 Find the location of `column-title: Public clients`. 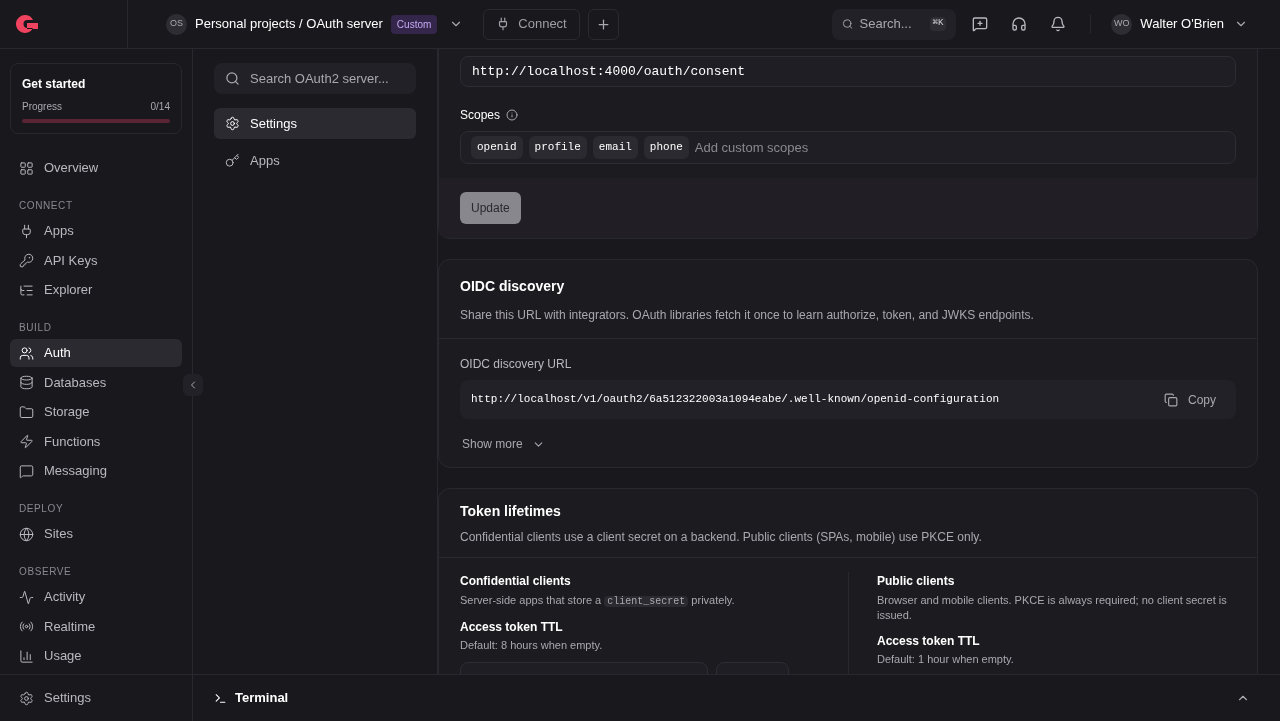

column-title: Public clients is located at coordinates (916, 581).